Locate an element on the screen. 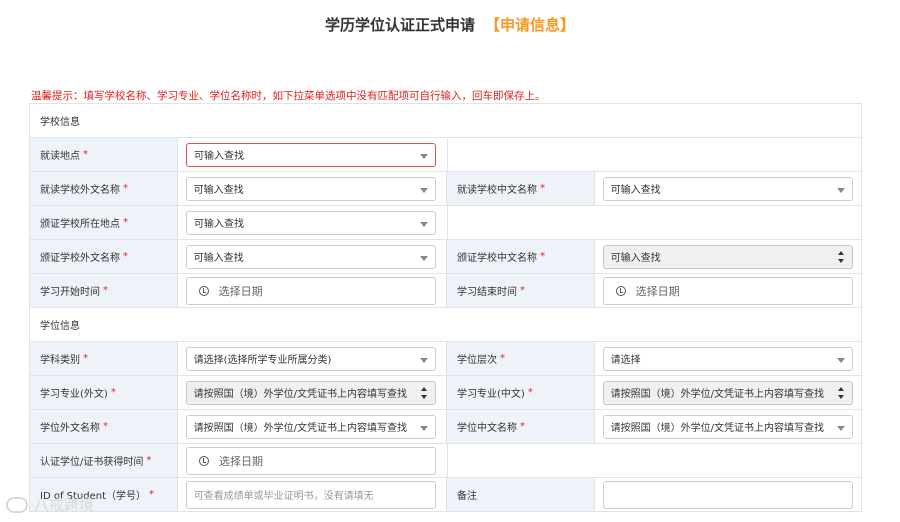  label-text: 就读地点 is located at coordinates (60, 156).